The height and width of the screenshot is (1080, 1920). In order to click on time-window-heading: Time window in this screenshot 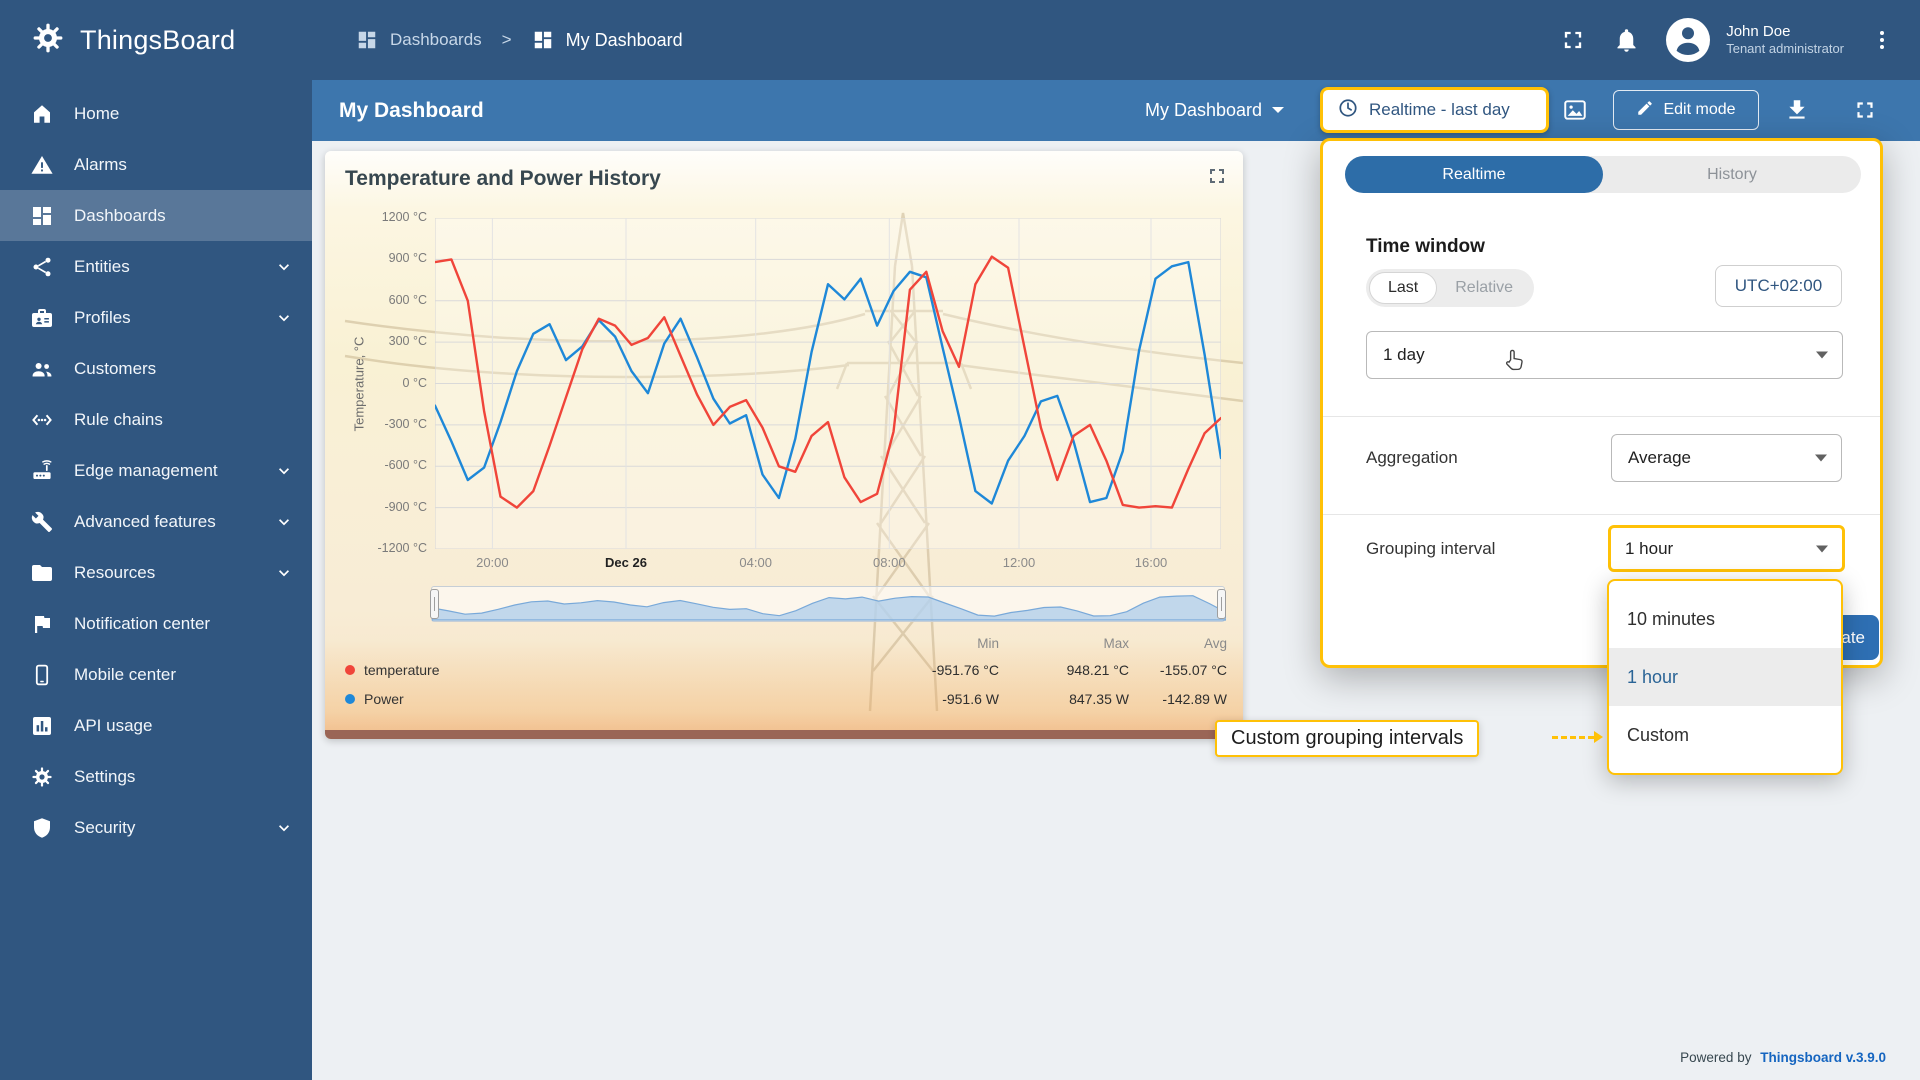, I will do `click(1425, 246)`.